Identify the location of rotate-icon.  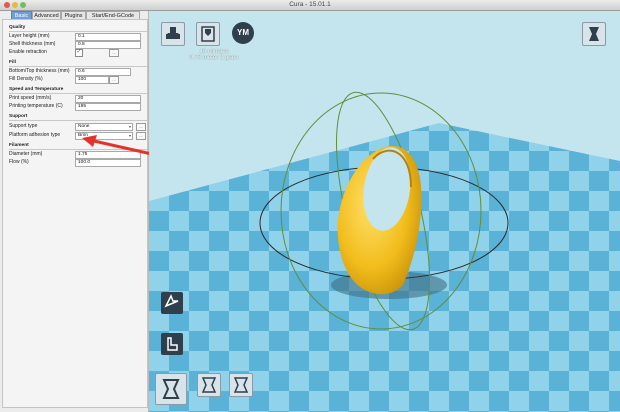
(171, 301).